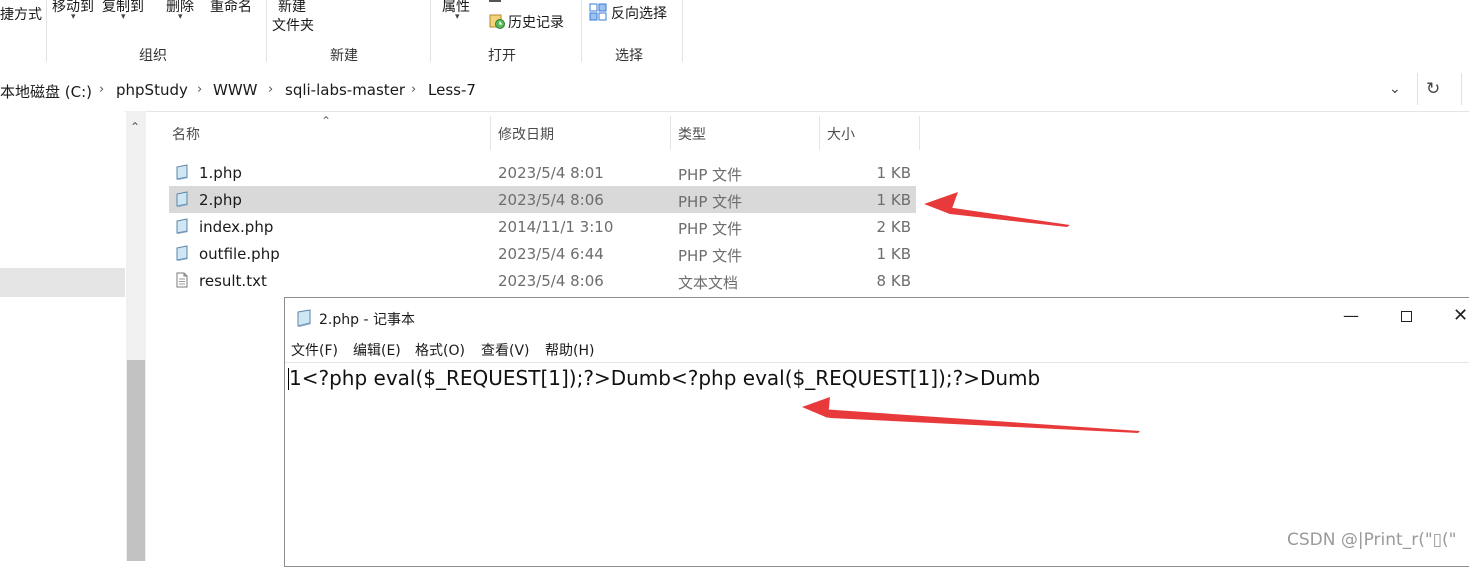 This screenshot has width=1469, height=568. What do you see at coordinates (344, 56) in the screenshot?
I see `ribbon-group-new: 新建` at bounding box center [344, 56].